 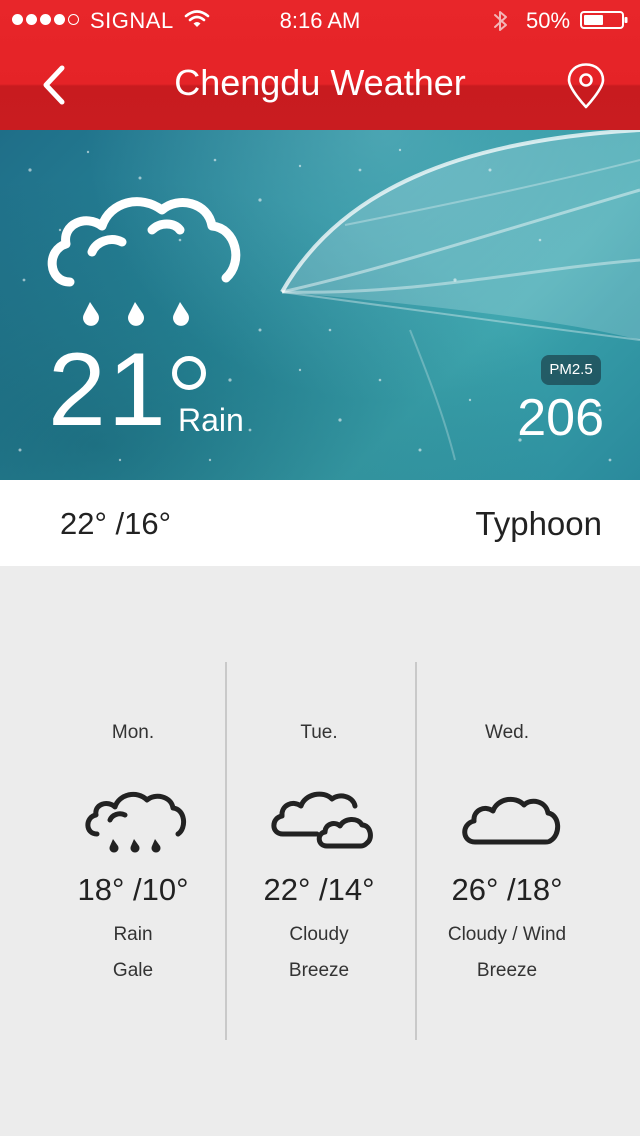 I want to click on double-cloud-icon, so click(x=322, y=820).